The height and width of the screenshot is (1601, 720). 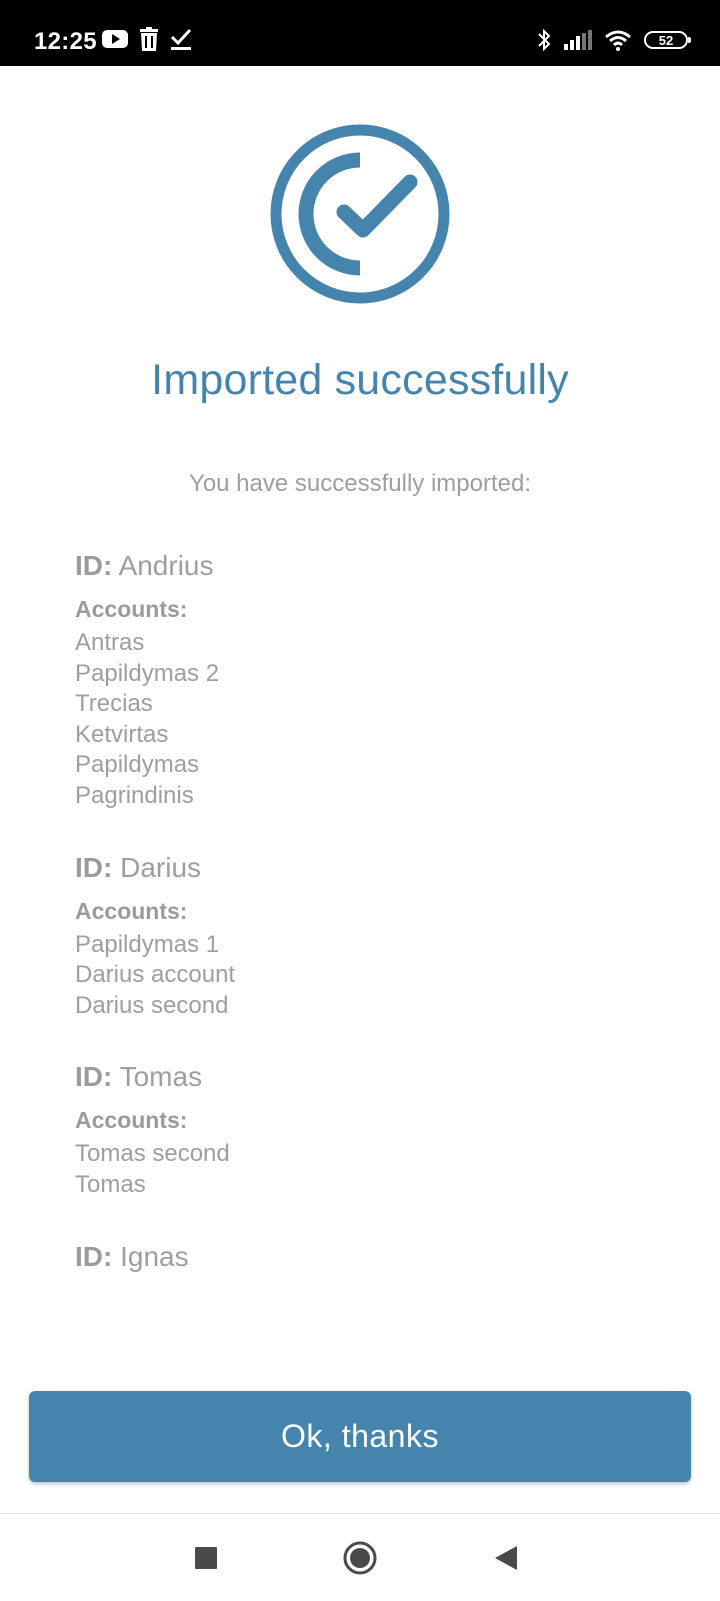 I want to click on account-item: Ketvirtas, so click(x=122, y=734).